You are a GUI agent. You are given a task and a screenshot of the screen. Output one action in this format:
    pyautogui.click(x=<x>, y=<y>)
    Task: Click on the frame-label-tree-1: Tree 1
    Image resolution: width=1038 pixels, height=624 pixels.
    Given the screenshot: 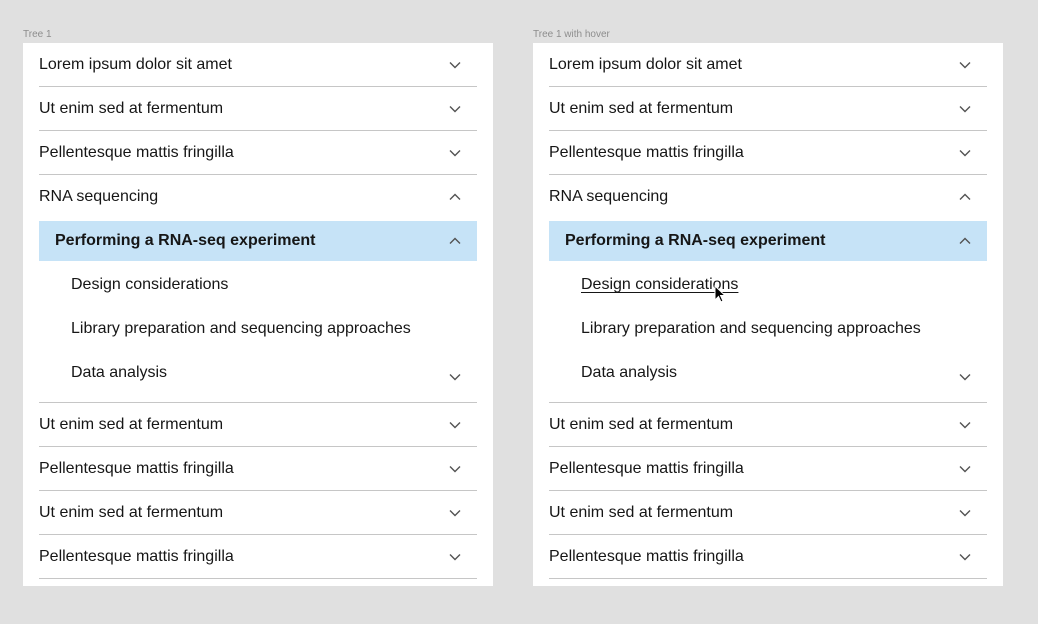 What is the action you would take?
    pyautogui.click(x=37, y=34)
    